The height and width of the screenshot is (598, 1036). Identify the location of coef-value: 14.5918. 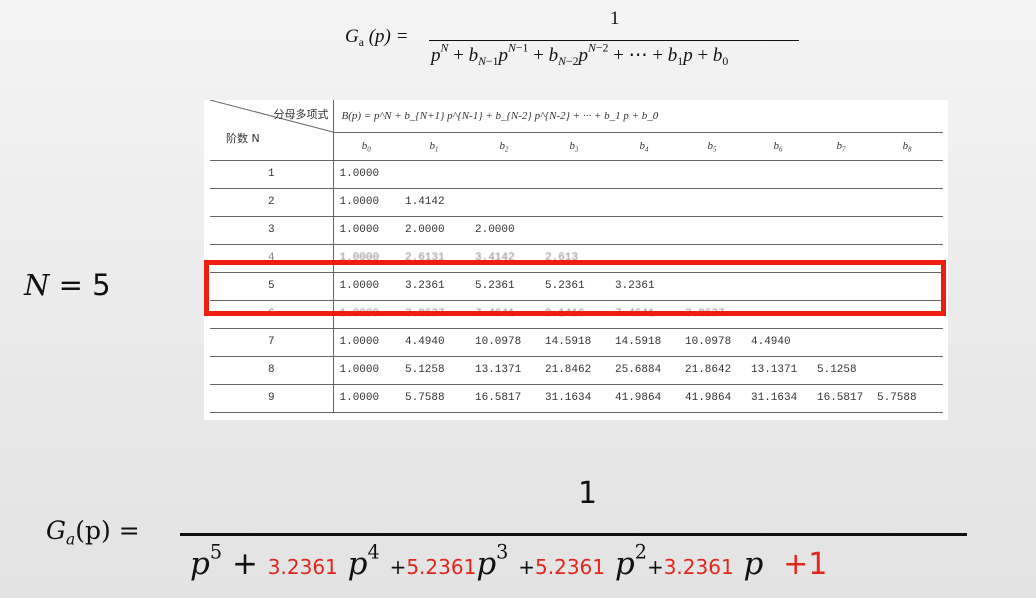
(638, 342).